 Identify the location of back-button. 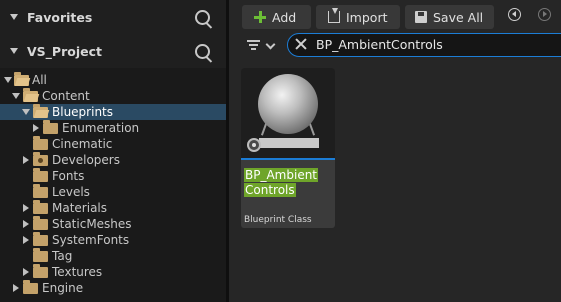
(514, 14).